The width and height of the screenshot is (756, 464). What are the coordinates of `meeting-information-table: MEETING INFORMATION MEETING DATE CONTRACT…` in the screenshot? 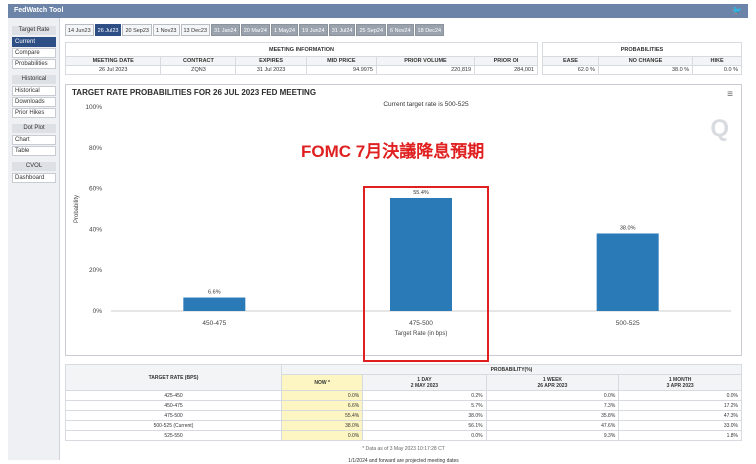 It's located at (301, 58).